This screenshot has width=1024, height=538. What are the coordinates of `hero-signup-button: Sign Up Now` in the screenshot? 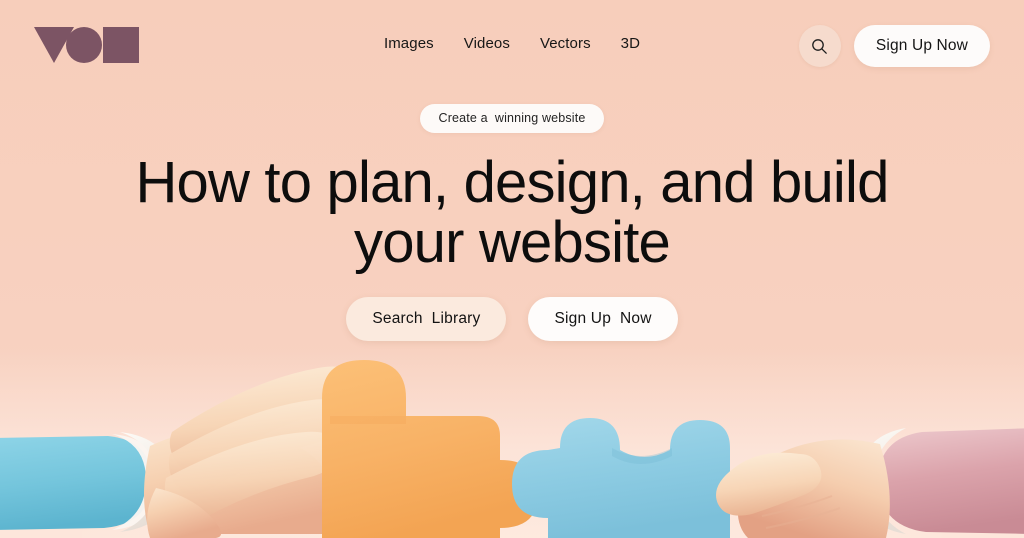 It's located at (603, 319).